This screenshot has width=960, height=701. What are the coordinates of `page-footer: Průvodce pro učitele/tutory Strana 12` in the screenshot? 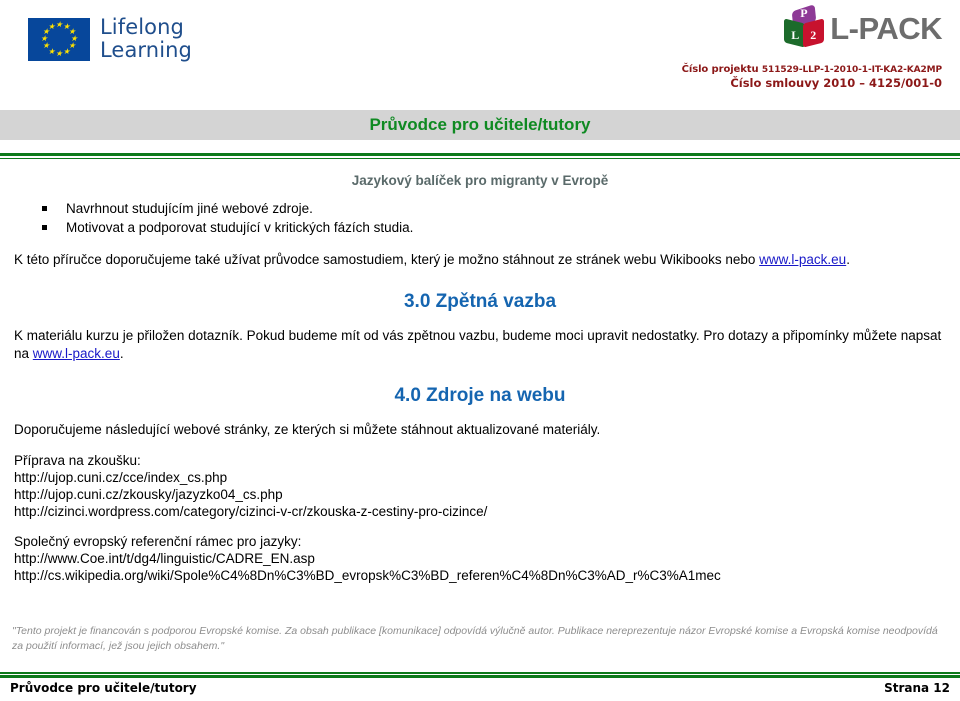 It's located at (480, 688).